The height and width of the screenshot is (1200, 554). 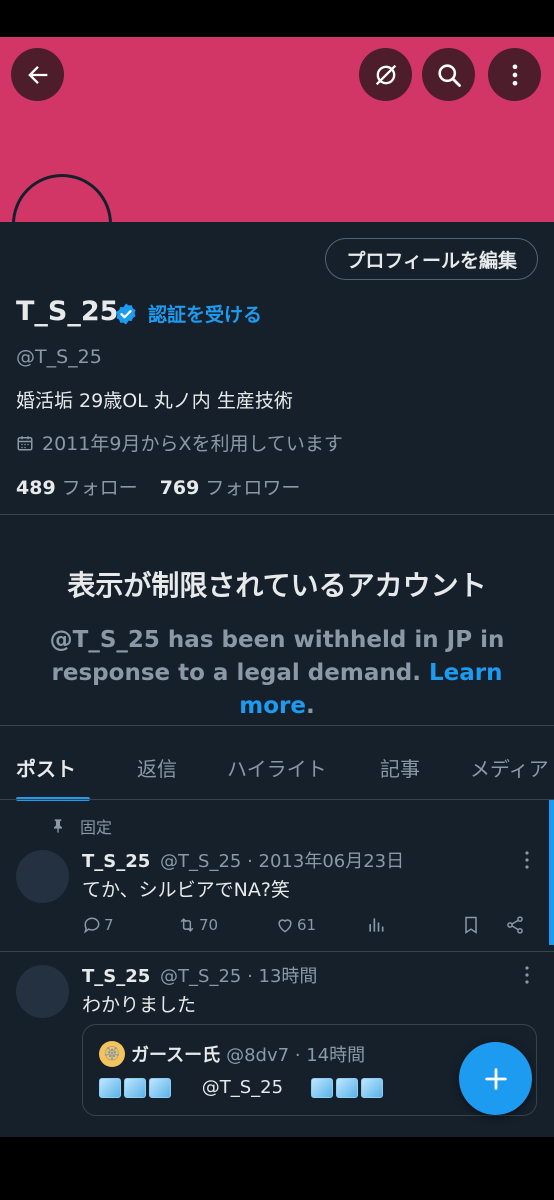 I want to click on more-vertical-icon, so click(x=514, y=74).